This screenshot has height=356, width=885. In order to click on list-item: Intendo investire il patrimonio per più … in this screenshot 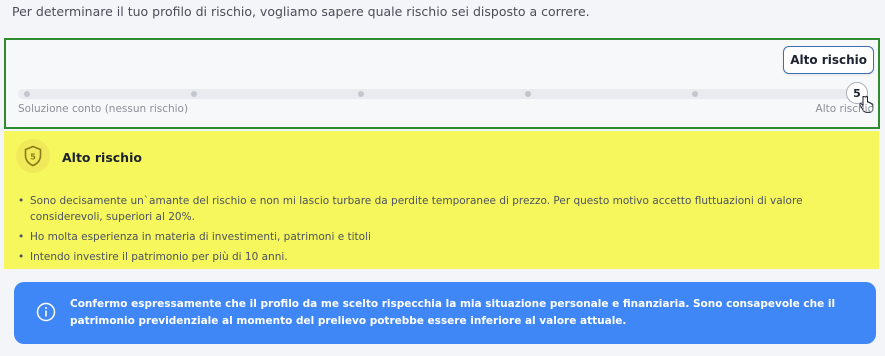, I will do `click(436, 257)`.